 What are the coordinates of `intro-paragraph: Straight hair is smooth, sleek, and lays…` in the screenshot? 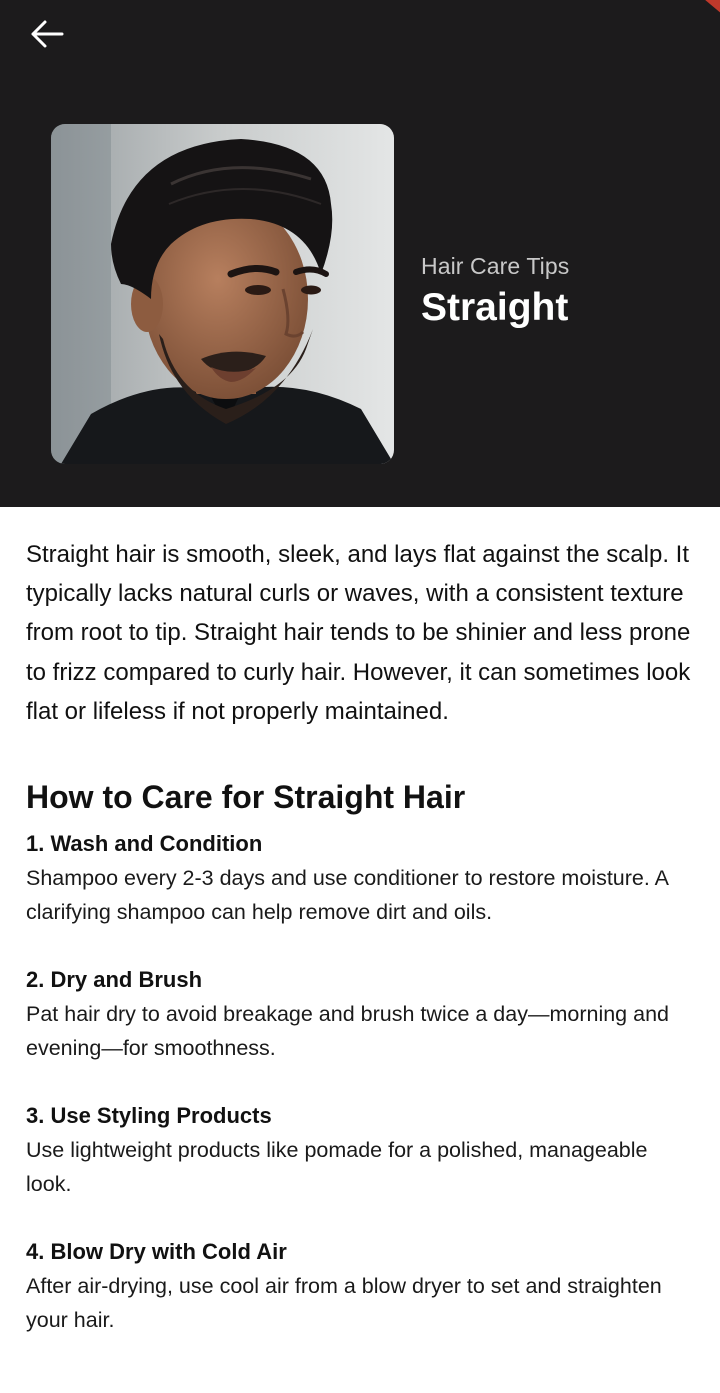 It's located at (358, 633).